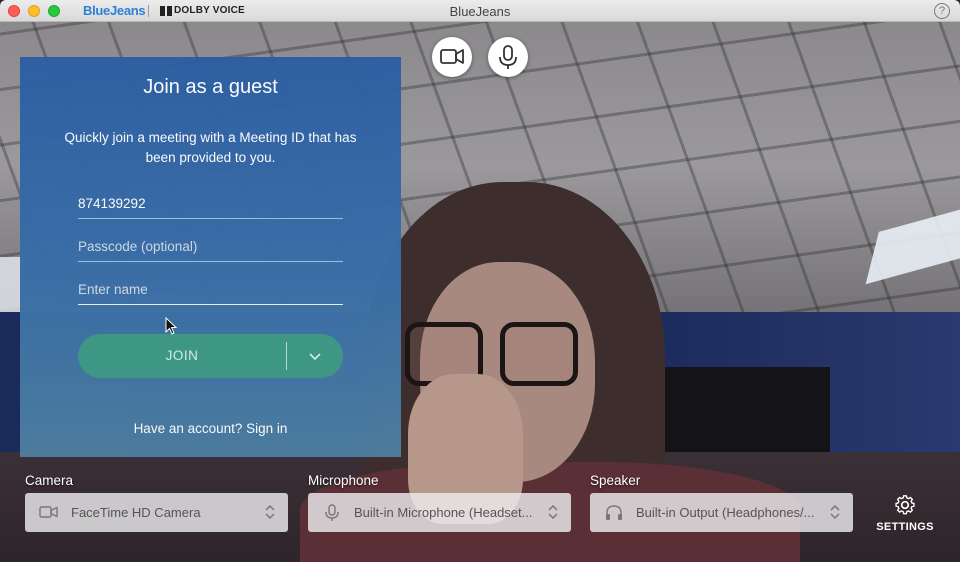 This screenshot has height=562, width=960. Describe the element at coordinates (49, 480) in the screenshot. I see `camera-label: Camera` at that location.